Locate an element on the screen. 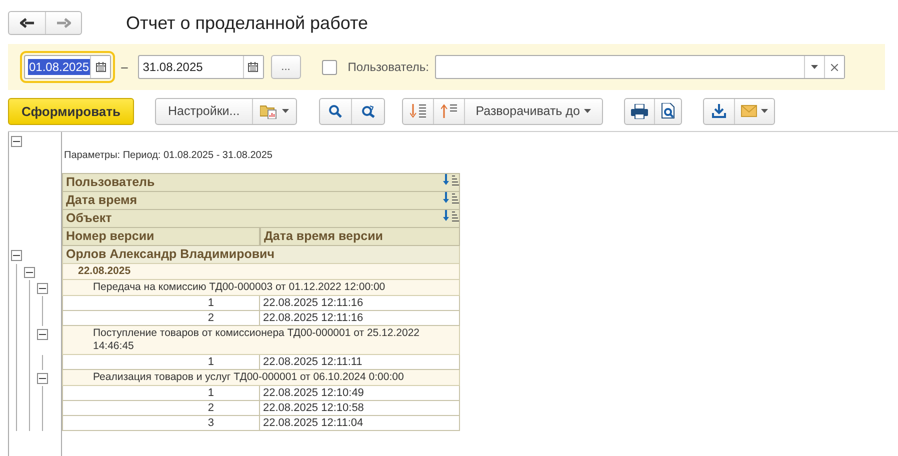  clear-button is located at coordinates (834, 67).